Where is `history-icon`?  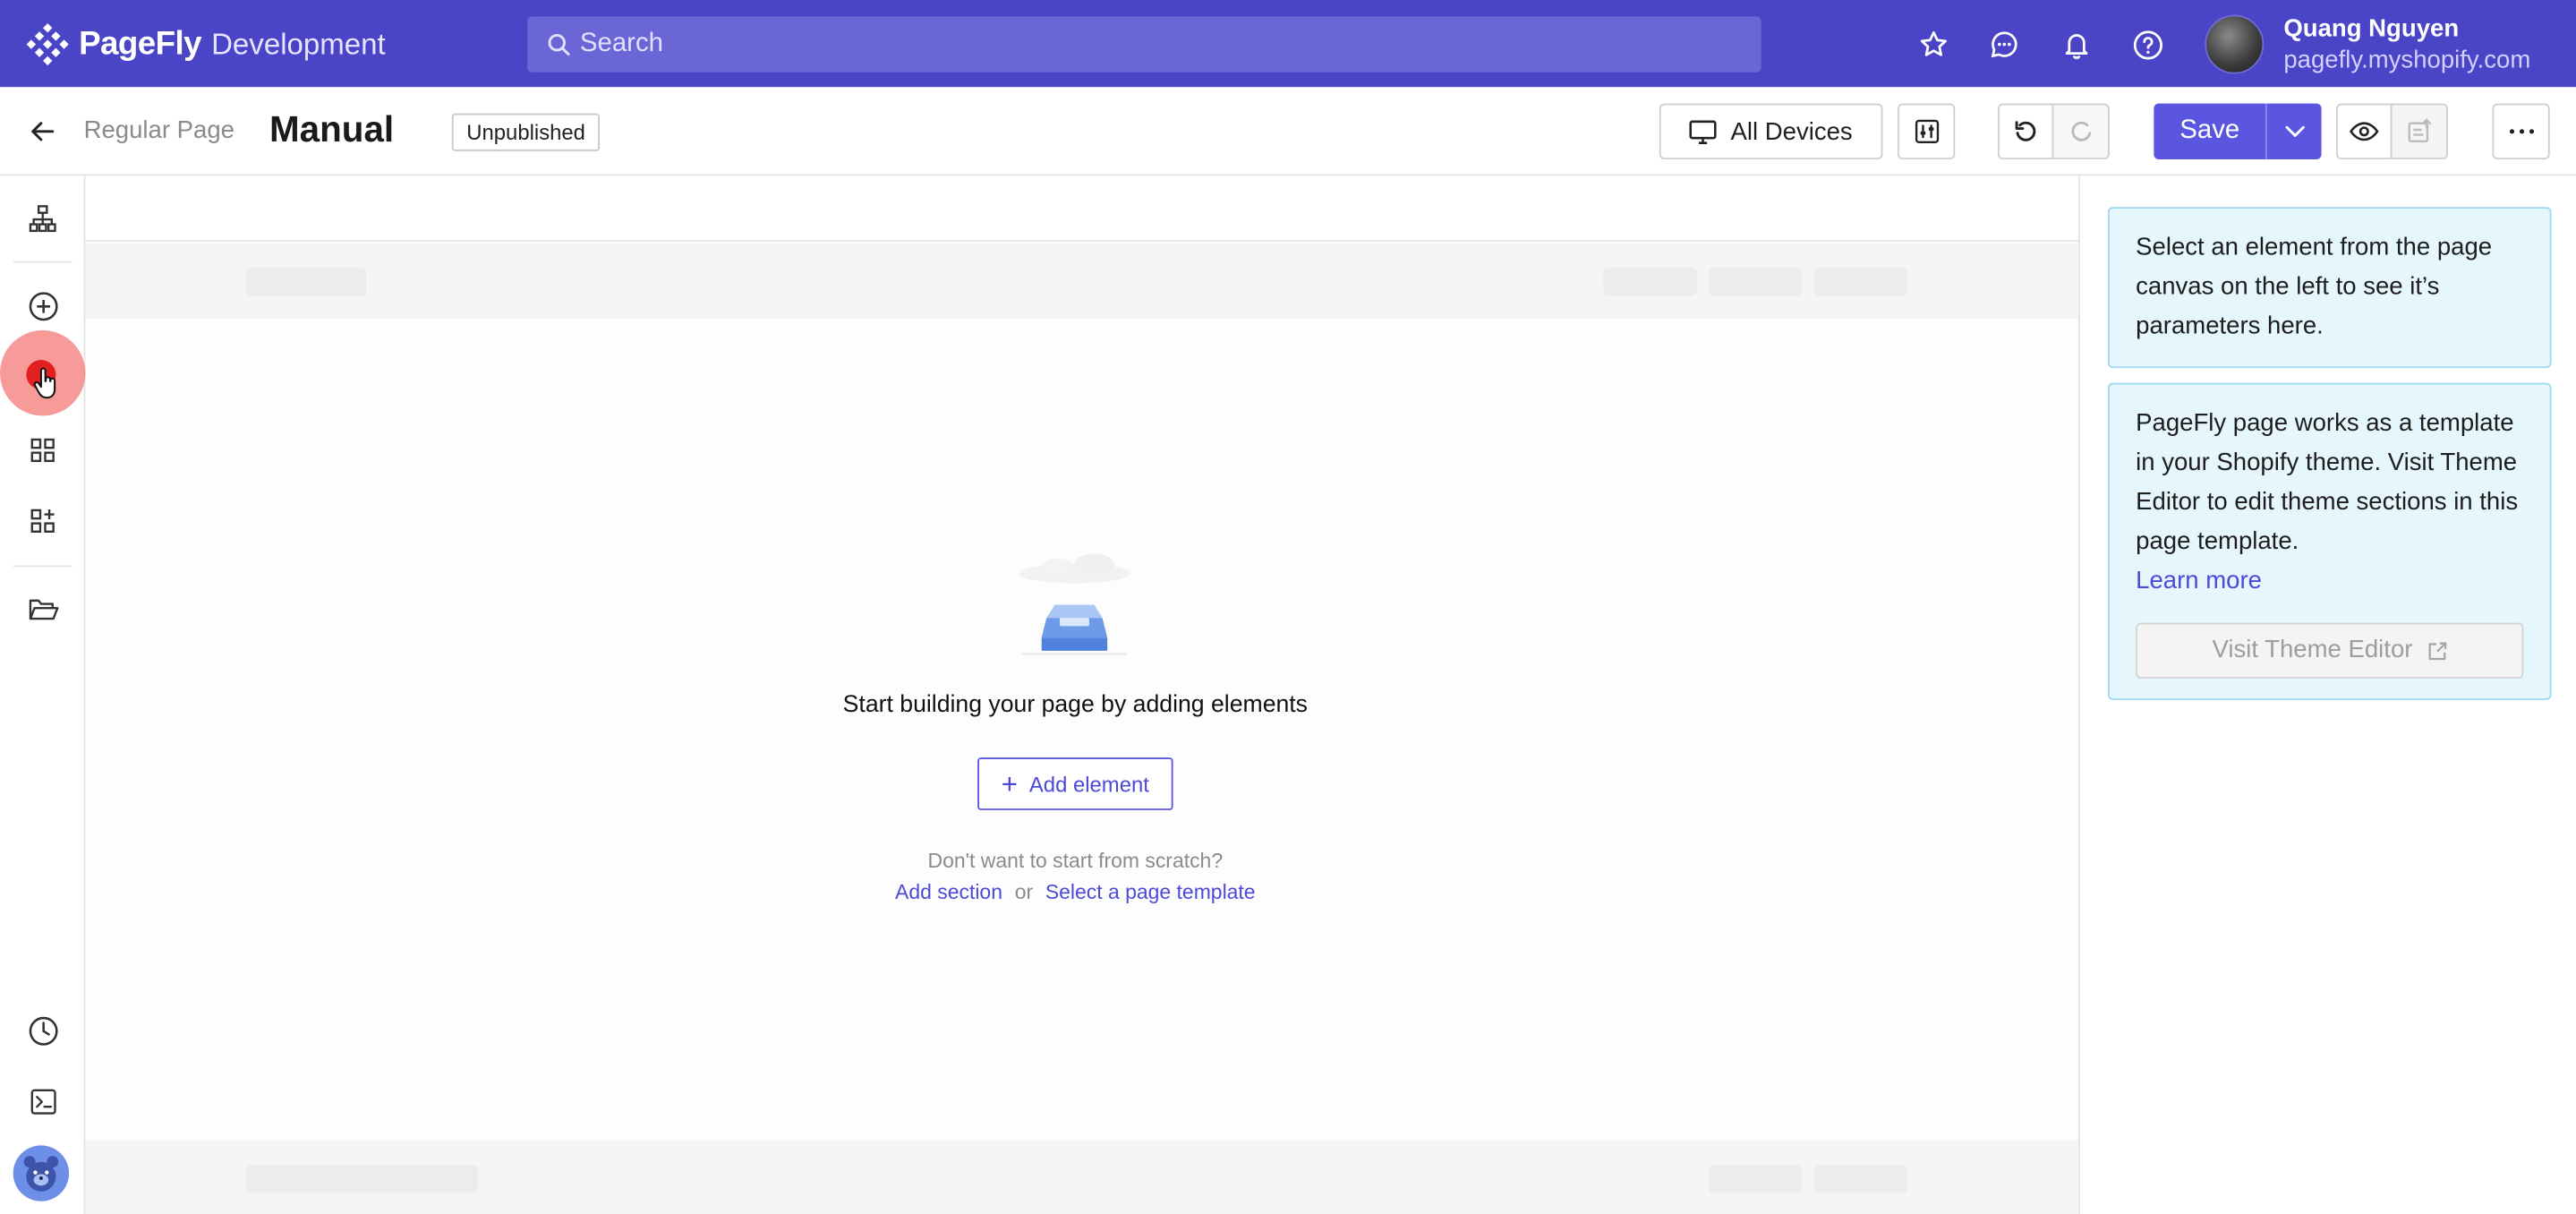 history-icon is located at coordinates (43, 1030).